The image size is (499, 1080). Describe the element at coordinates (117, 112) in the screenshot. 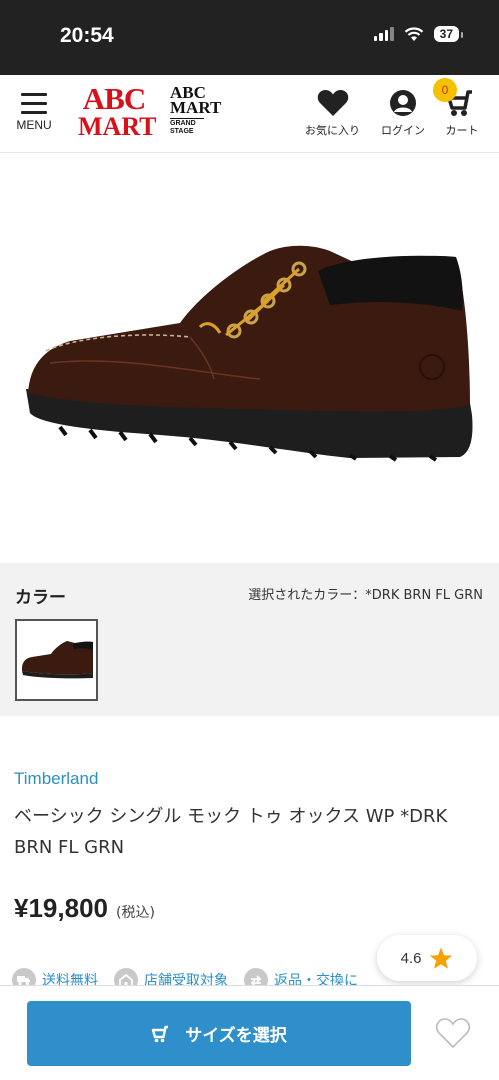

I see `abc-mart-logo: ABC MART` at that location.